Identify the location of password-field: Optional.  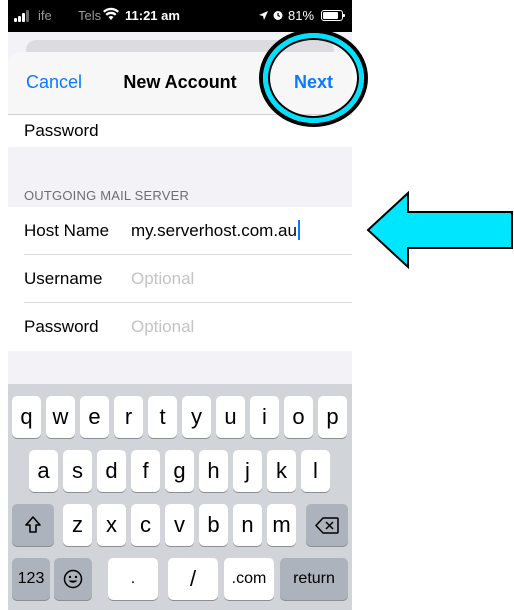
(162, 327).